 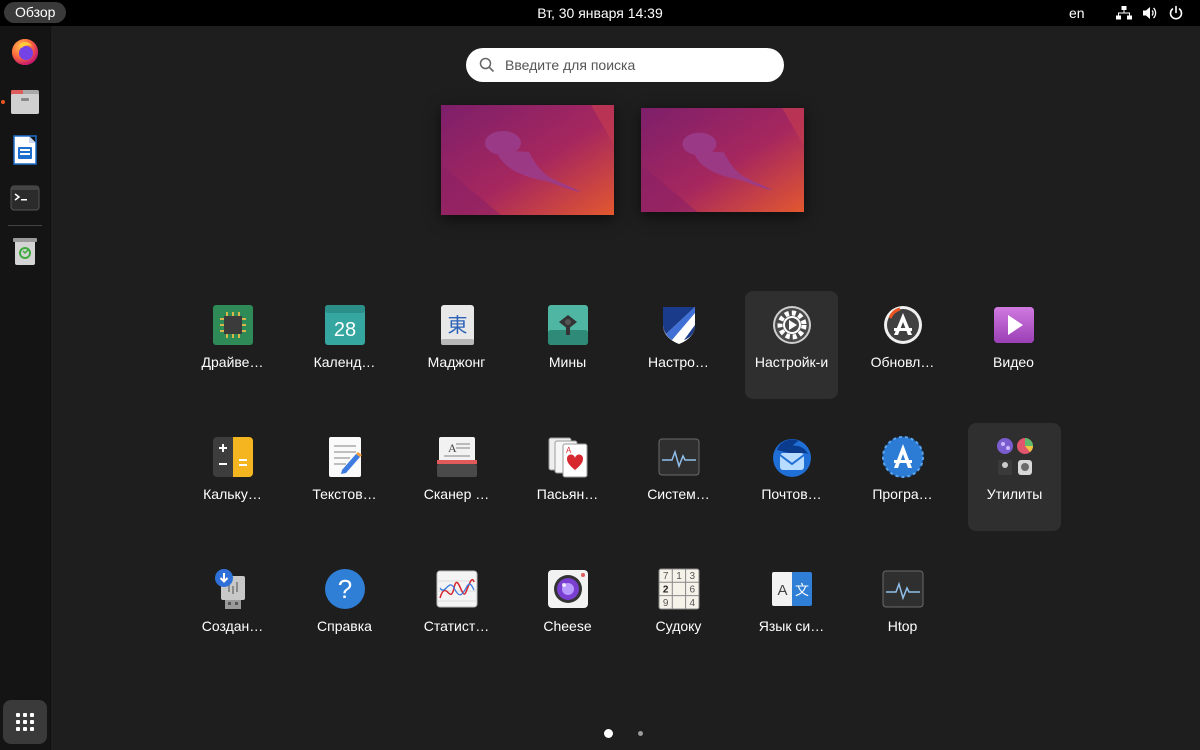 I want to click on statistics-icon, so click(x=457, y=589).